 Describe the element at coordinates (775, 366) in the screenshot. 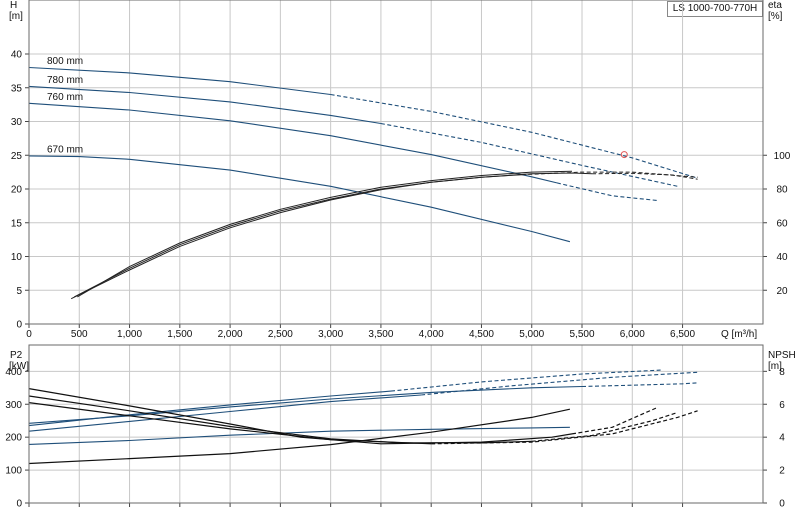

I see `y-right-axis-unit: [m]` at that location.